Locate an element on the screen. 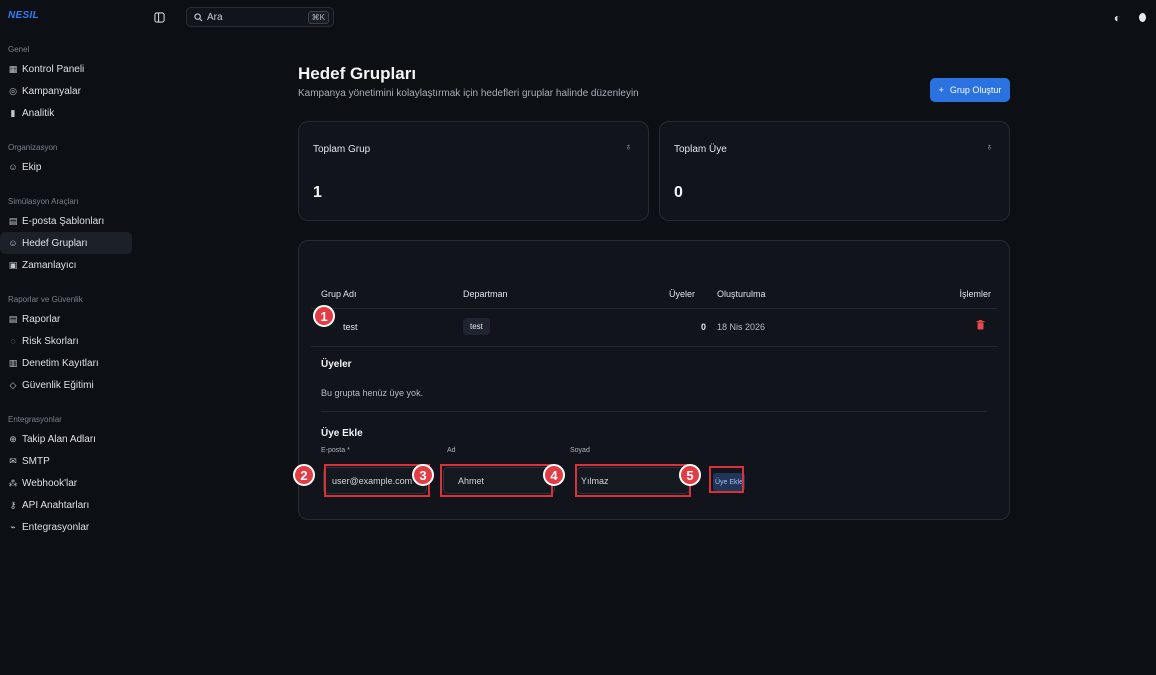 Image resolution: width=1156 pixels, height=675 pixels. sidebar-item-label: Risk Skorları is located at coordinates (50, 341).